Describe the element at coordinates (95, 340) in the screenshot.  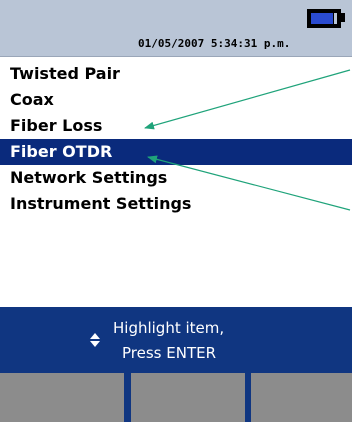
I see `up-down-arrows-icon` at that location.